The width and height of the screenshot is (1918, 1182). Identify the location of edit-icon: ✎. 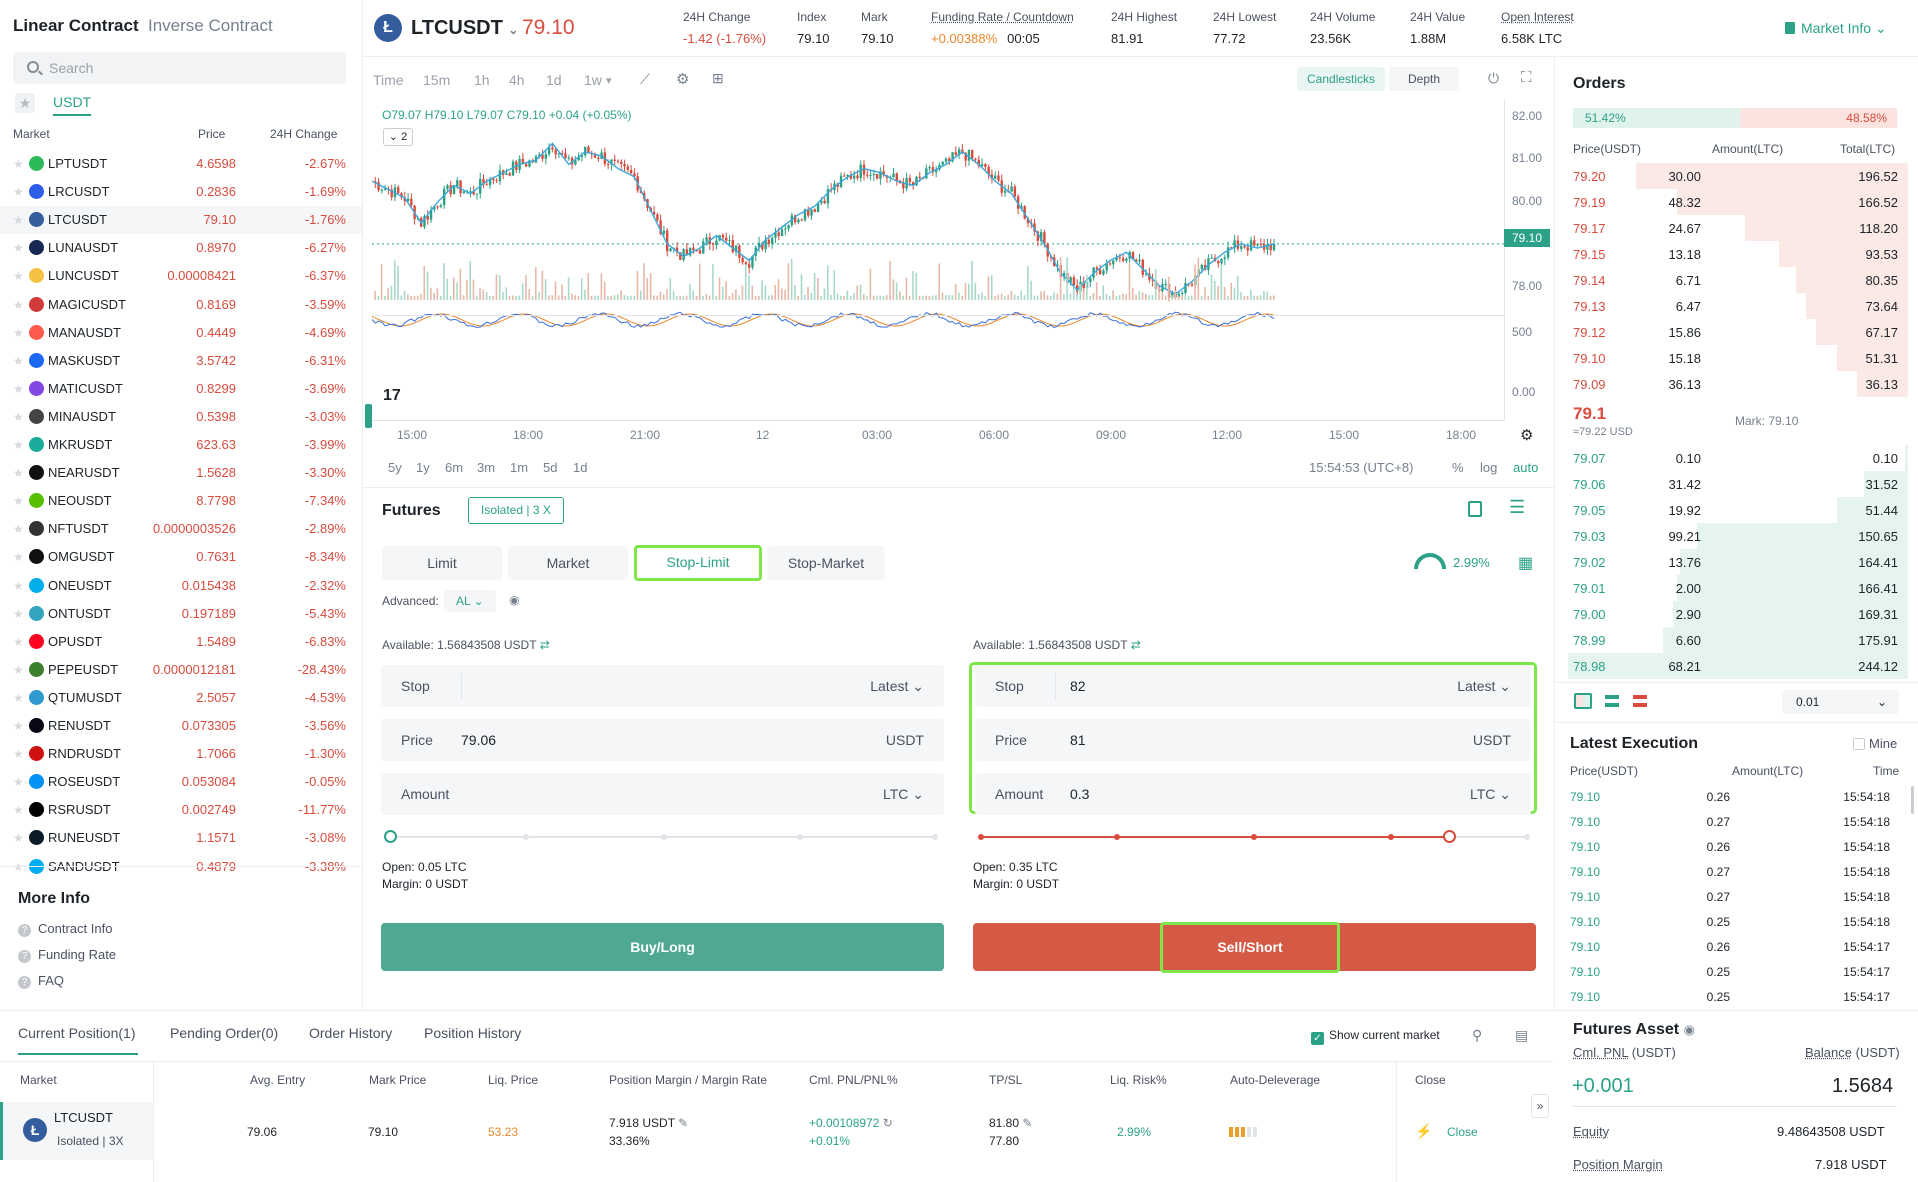
(1027, 1123).